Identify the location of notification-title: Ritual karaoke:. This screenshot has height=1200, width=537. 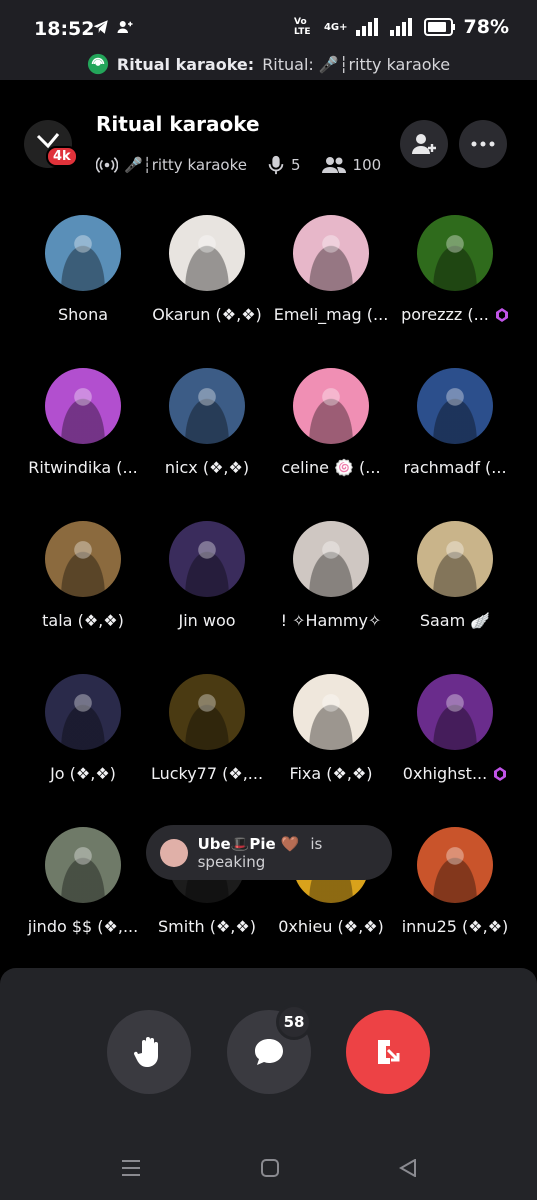
(185, 64).